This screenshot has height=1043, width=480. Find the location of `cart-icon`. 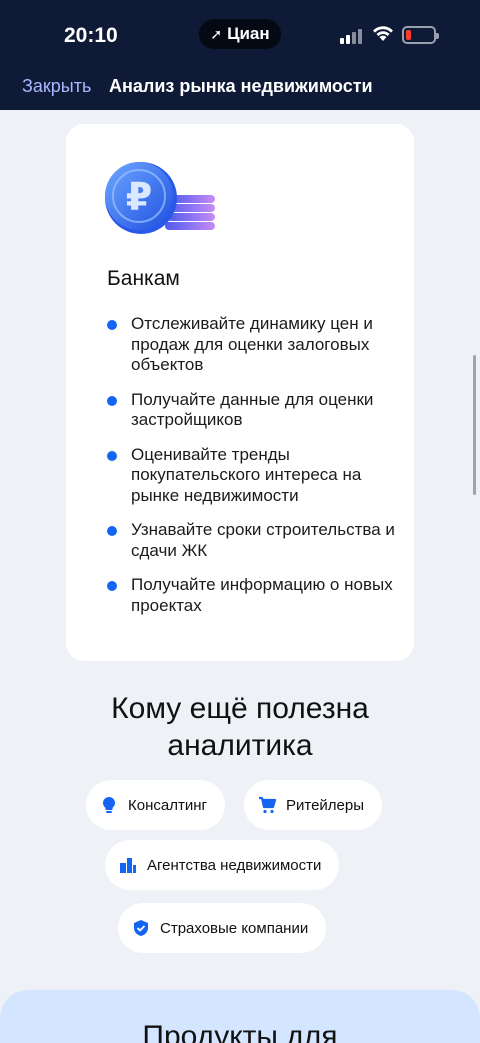

cart-icon is located at coordinates (267, 805).